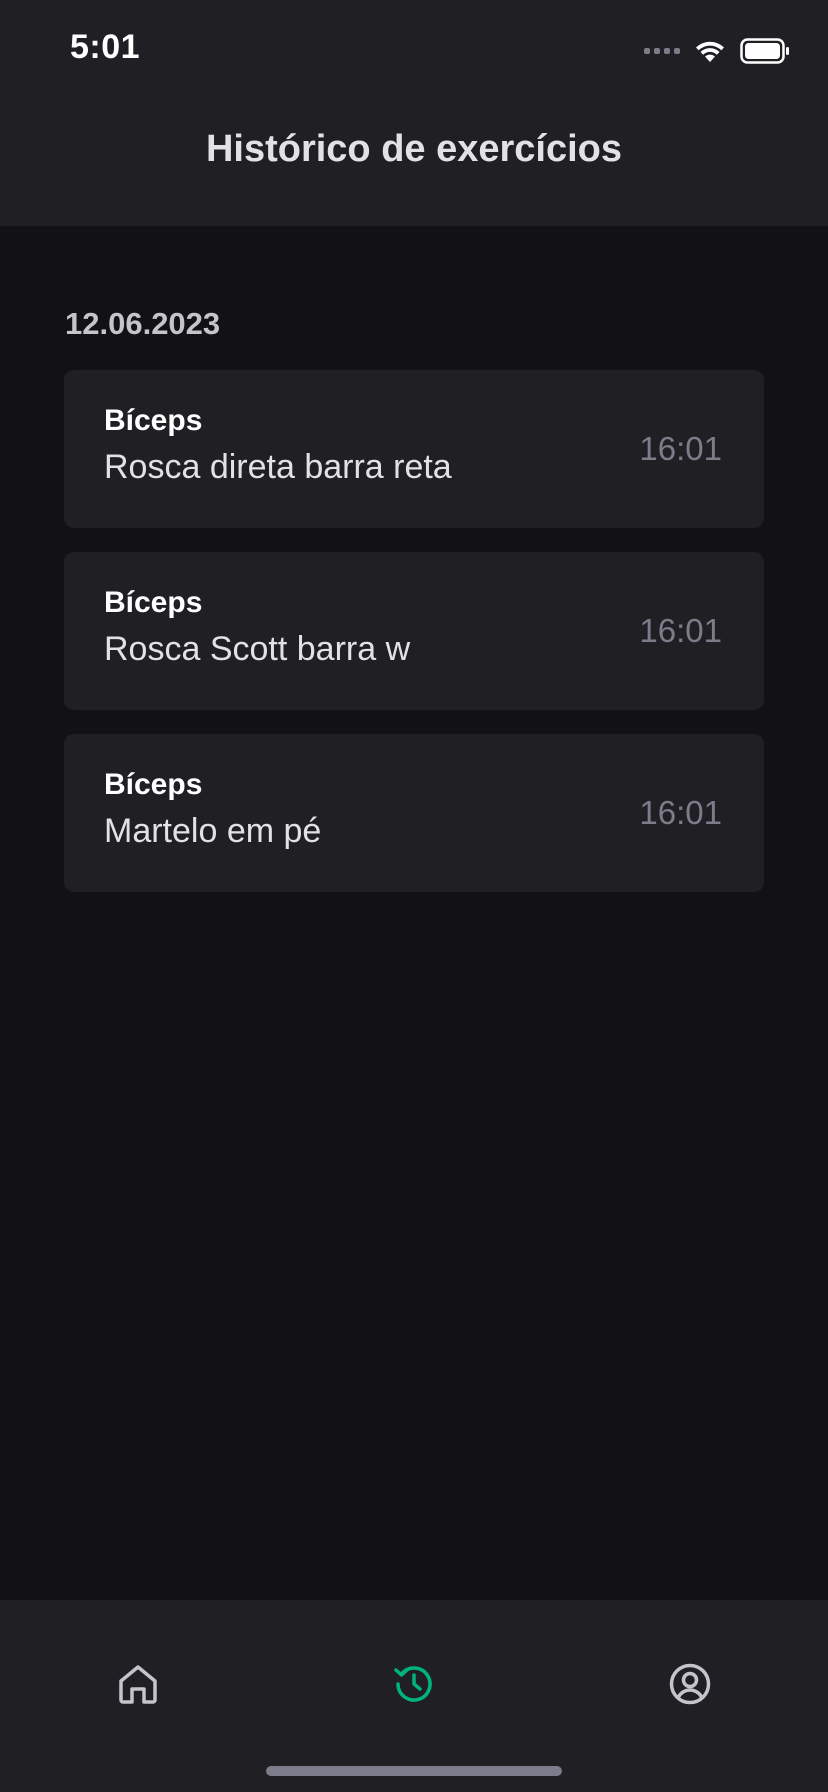  I want to click on profile-icon, so click(690, 1684).